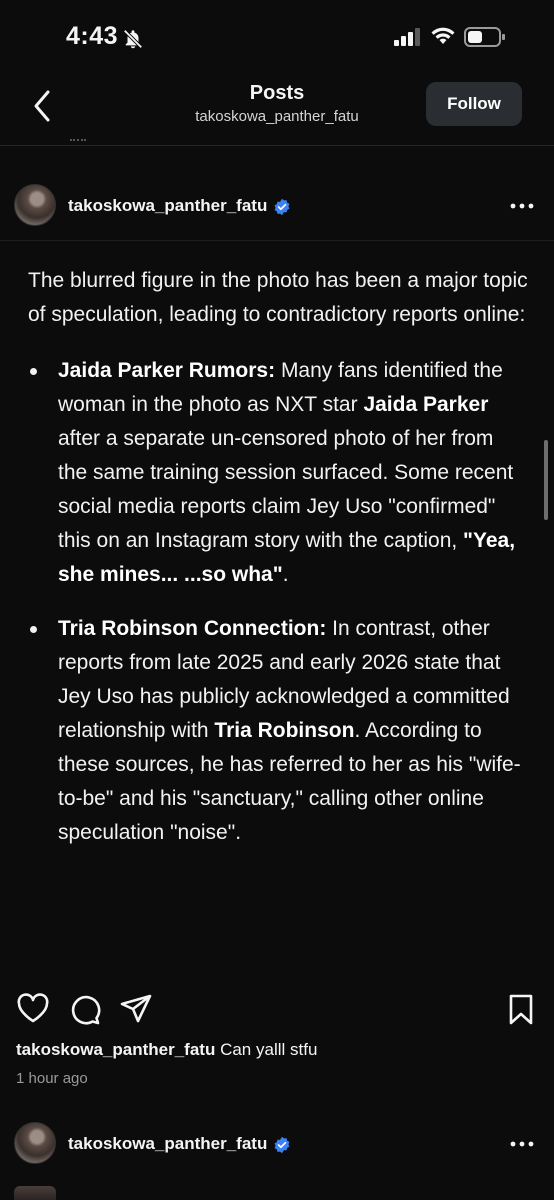  I want to click on signal-icon, so click(407, 37).